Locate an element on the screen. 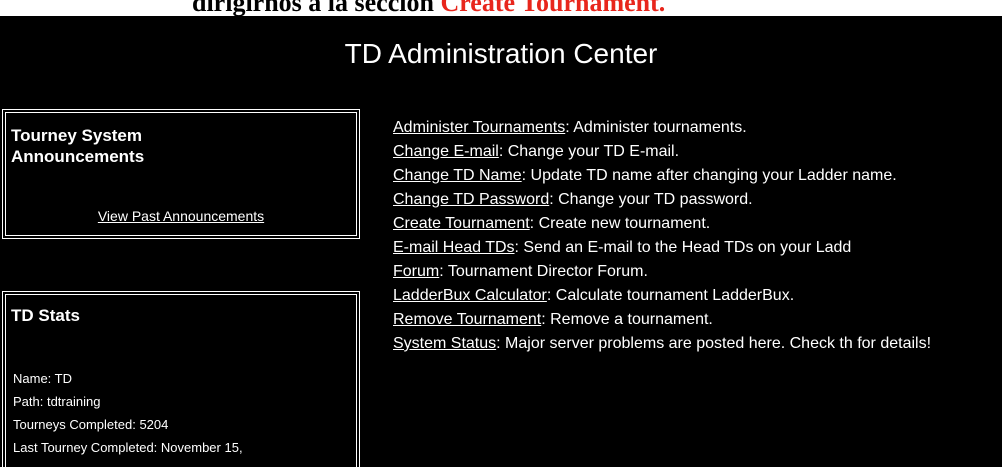  menu-item-description: : Change your TD password. is located at coordinates (651, 199).